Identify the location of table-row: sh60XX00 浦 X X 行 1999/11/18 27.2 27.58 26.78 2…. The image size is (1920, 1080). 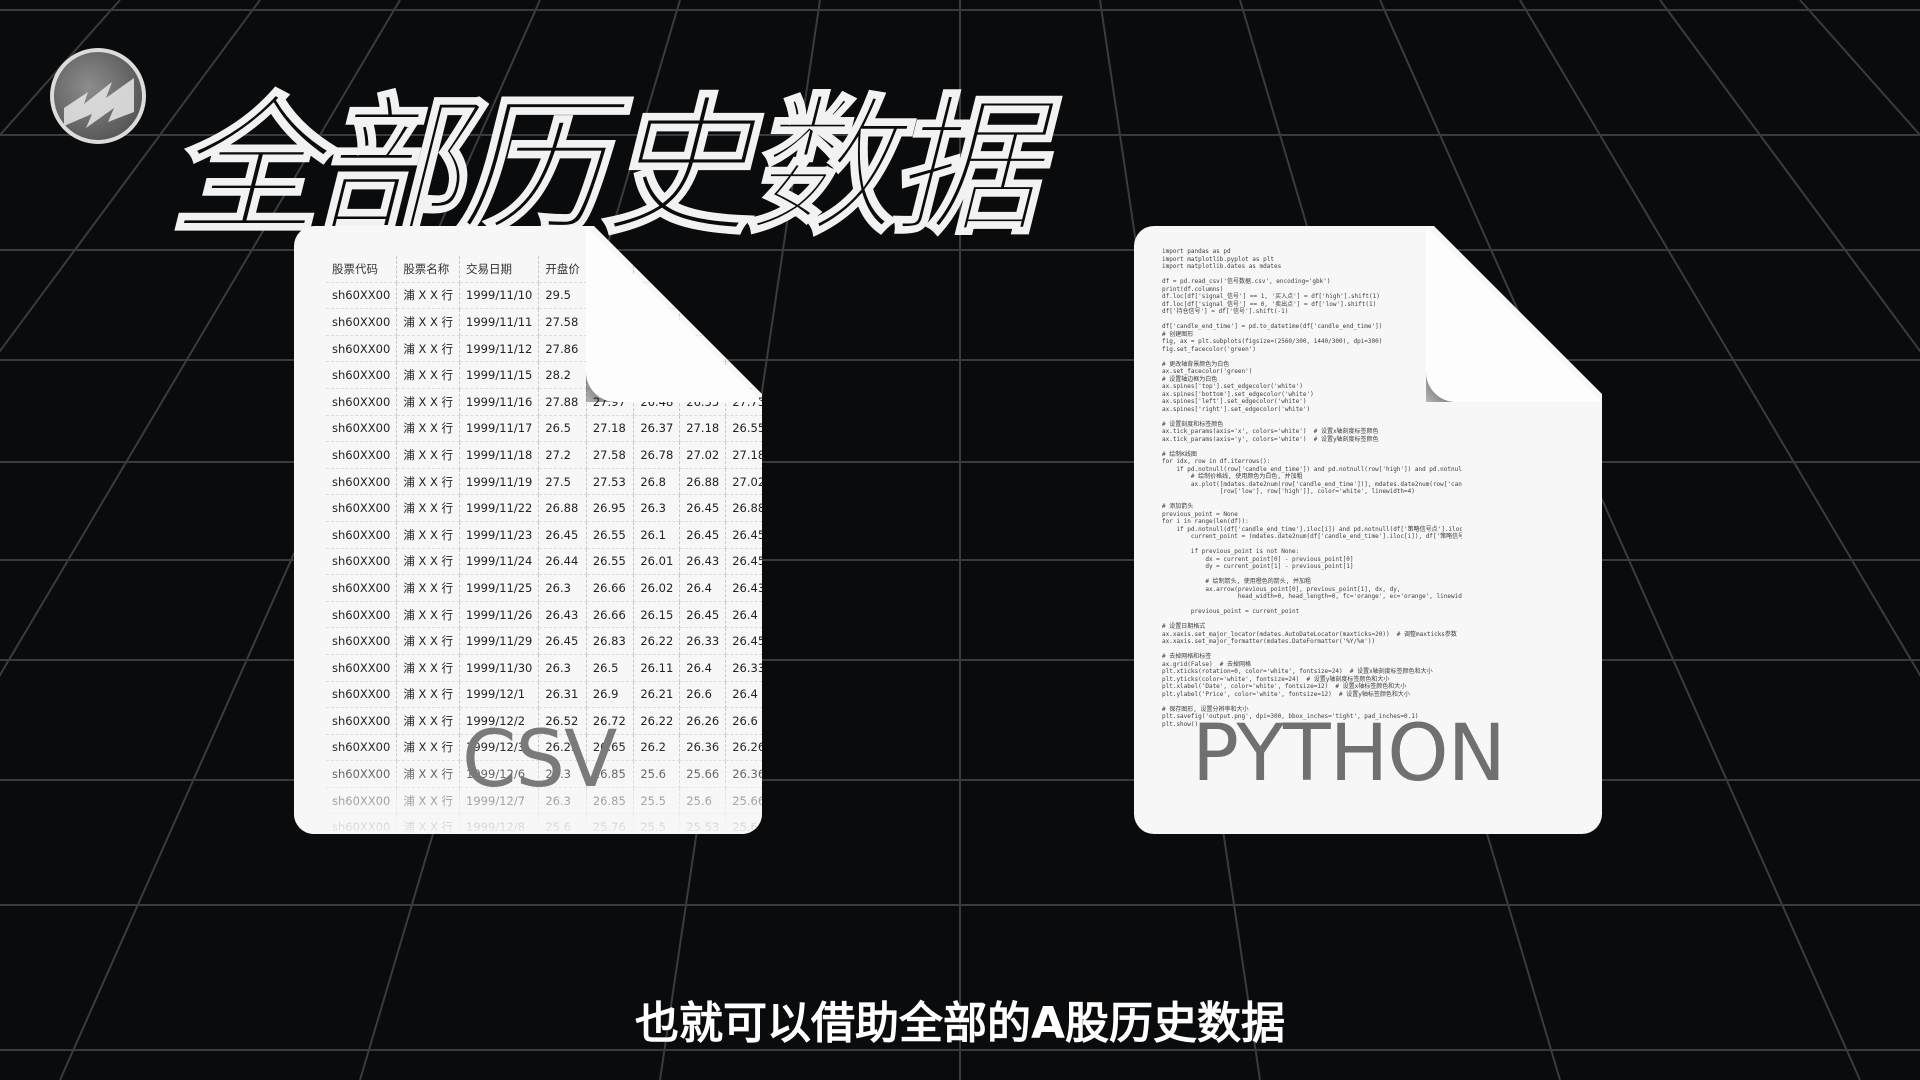
(544, 455).